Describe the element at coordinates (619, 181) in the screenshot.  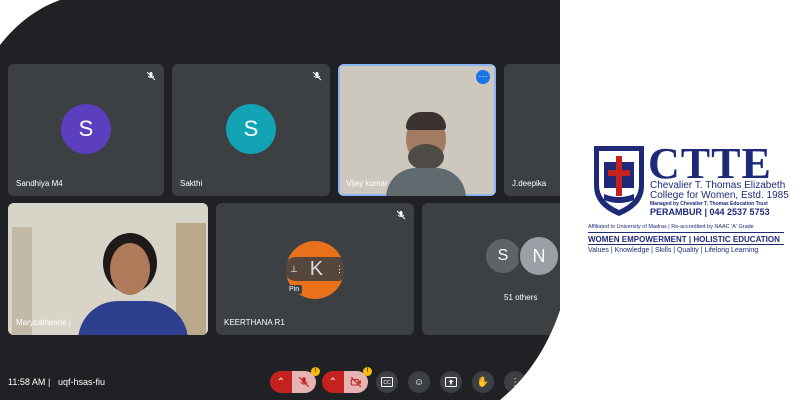
I see `college-crest-icon` at that location.